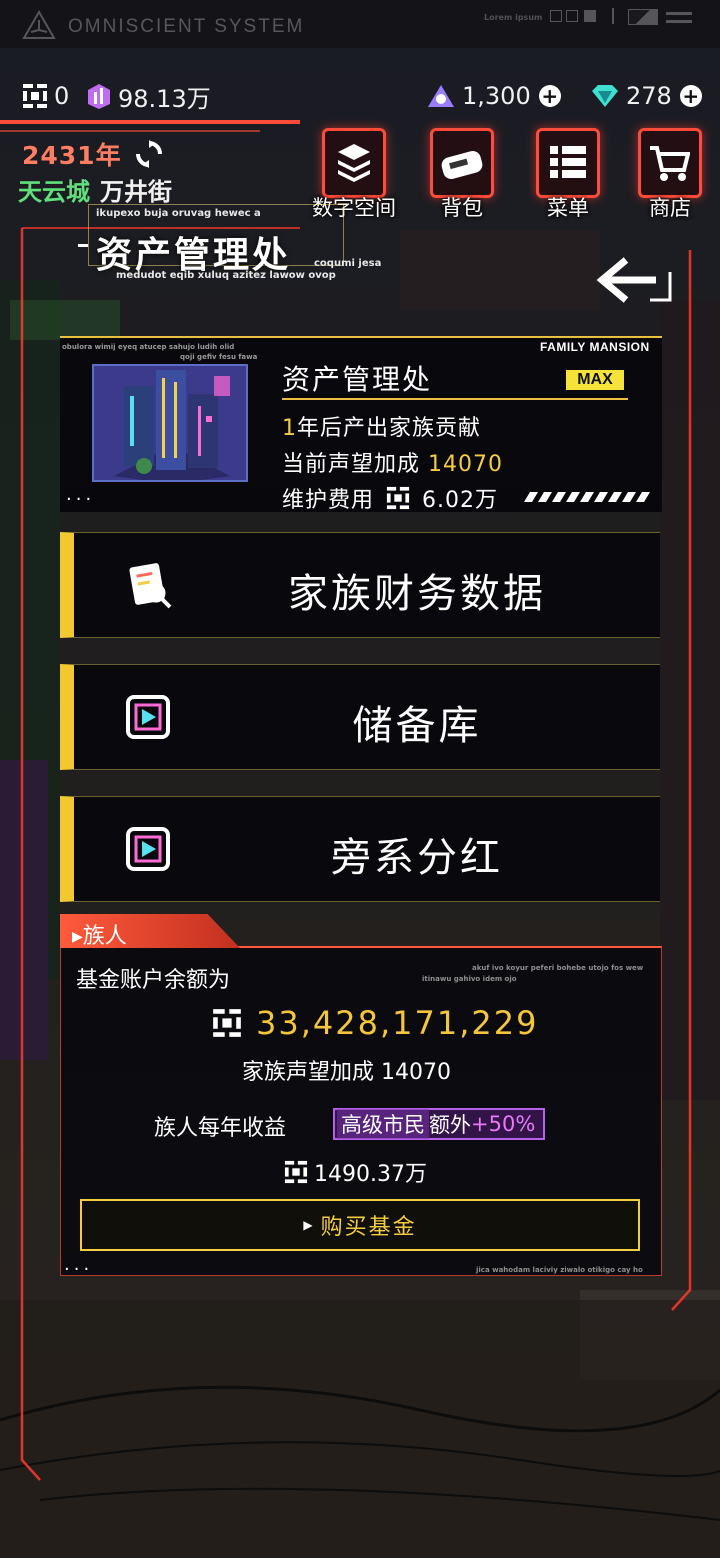 The image size is (720, 1558). Describe the element at coordinates (354, 163) in the screenshot. I see `layers-icon` at that location.